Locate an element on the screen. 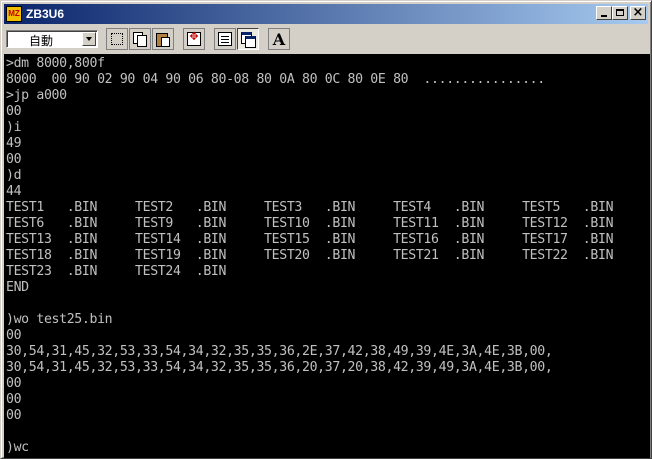  move-button is located at coordinates (194, 39).